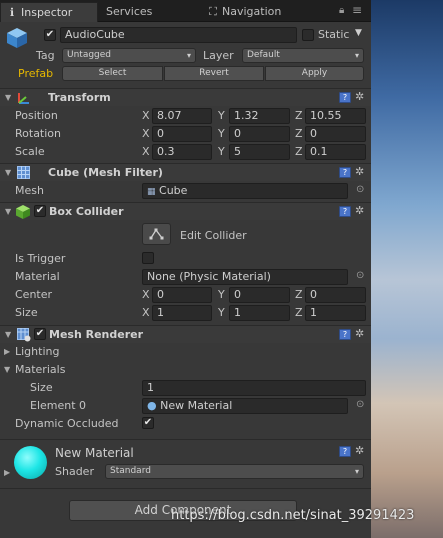 Image resolution: width=443 pixels, height=538 pixels. I want to click on material-preview-sphere, so click(30, 462).